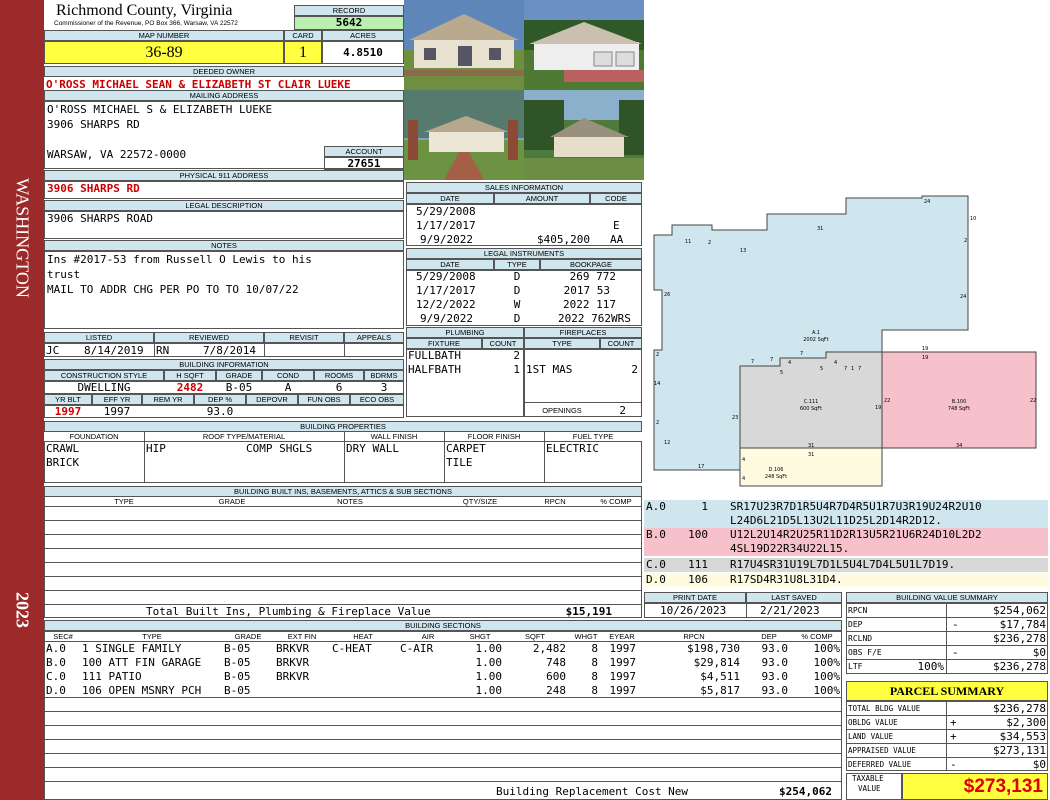 The image size is (1050, 800). Describe the element at coordinates (524, 253) in the screenshot. I see `legal-instruments-header: LEGAL INSTRUMENTS` at that location.